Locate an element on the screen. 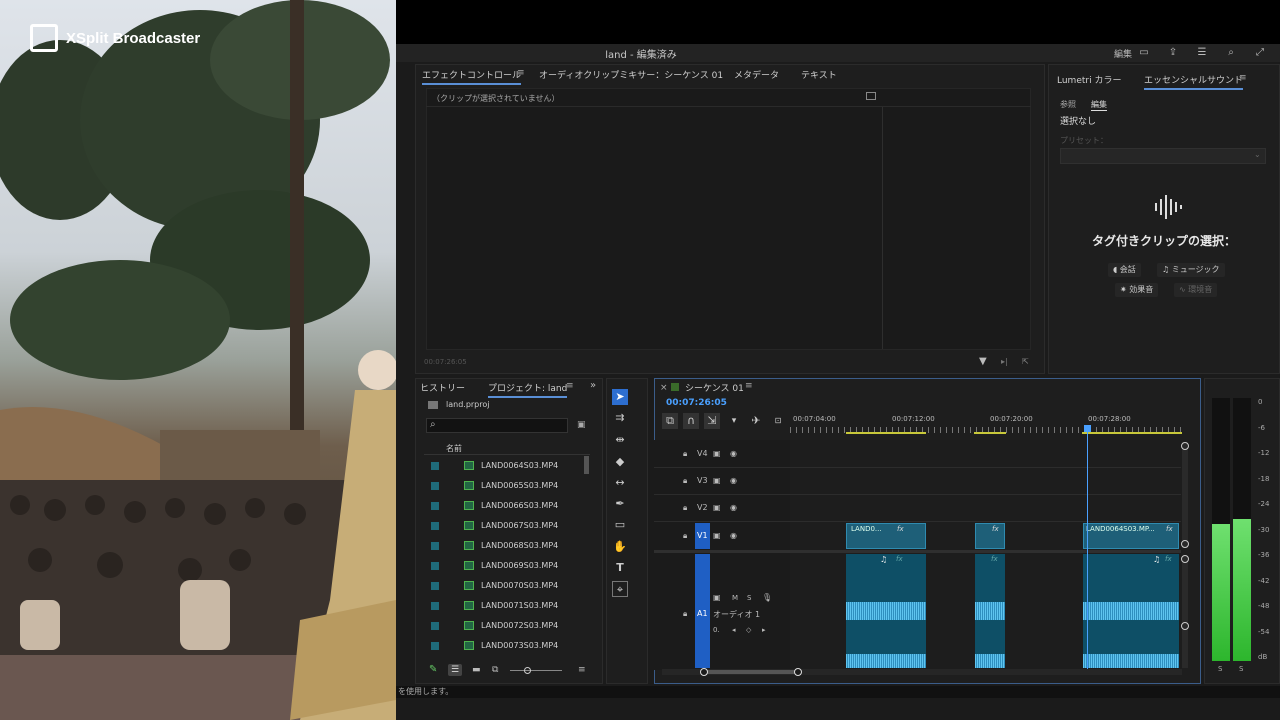  panel-overflow-icon: » is located at coordinates (593, 385).